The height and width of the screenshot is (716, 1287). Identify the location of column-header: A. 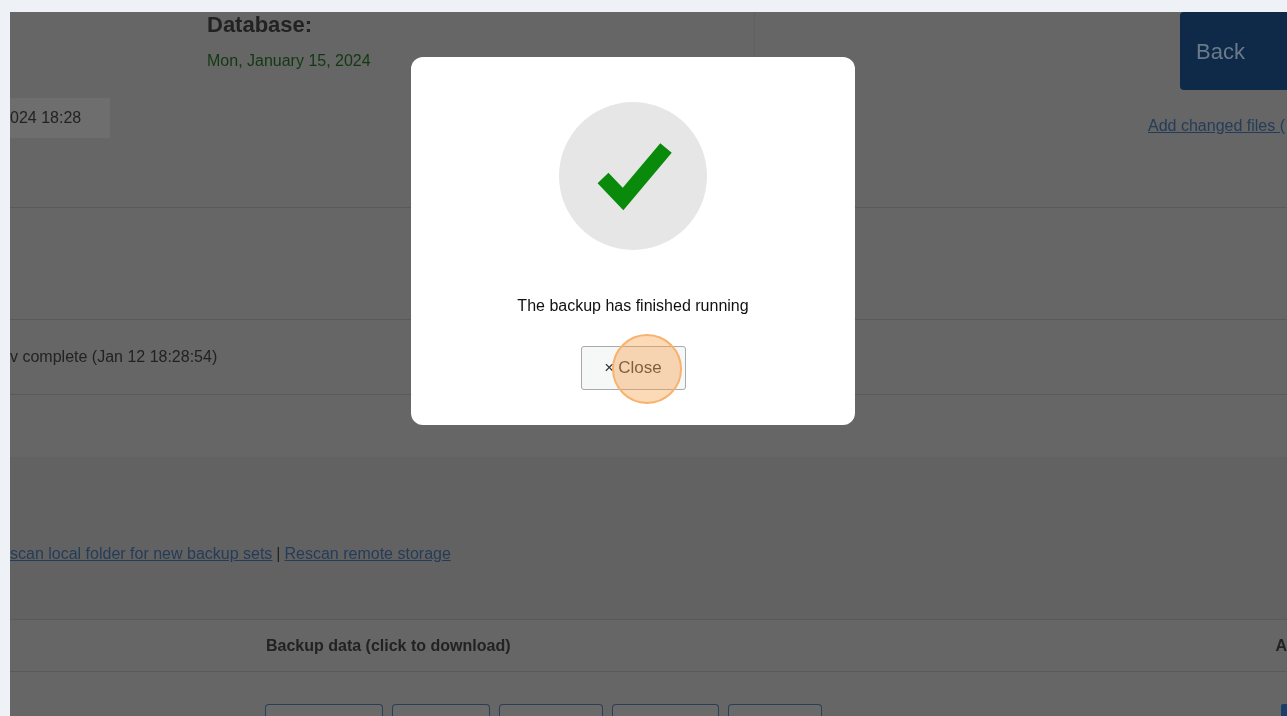
(1281, 645).